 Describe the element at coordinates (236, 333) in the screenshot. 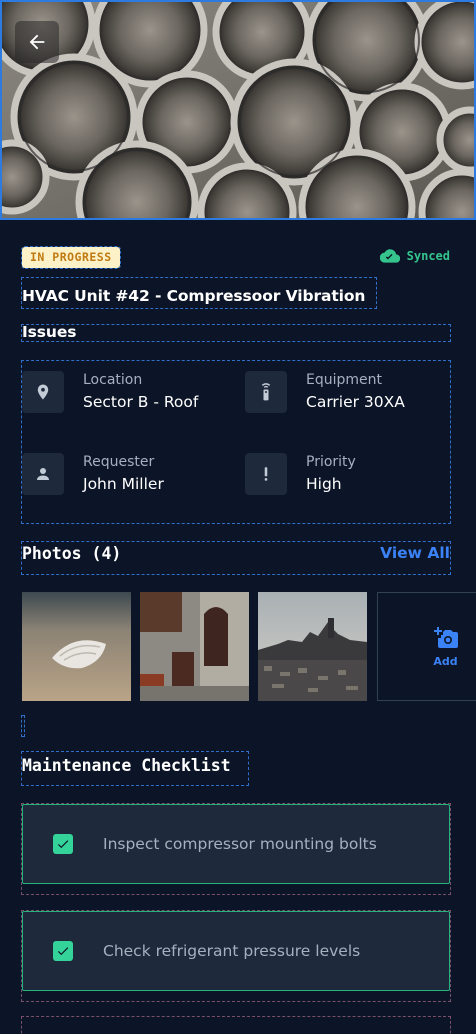

I see `description-placeholder` at that location.